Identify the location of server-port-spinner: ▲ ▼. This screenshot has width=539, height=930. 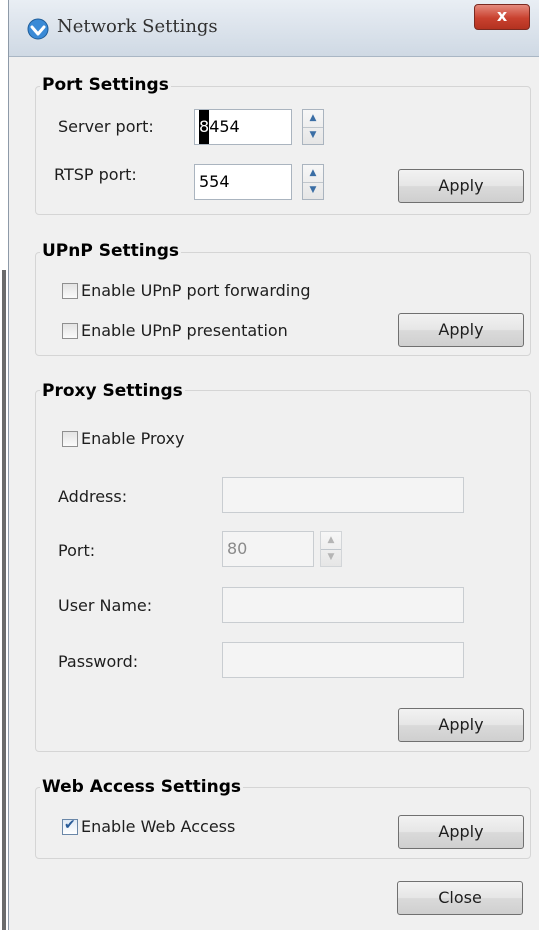
(313, 127).